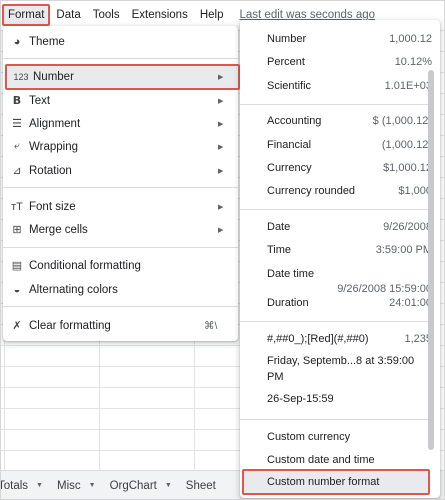 Image resolution: width=445 pixels, height=500 pixels. What do you see at coordinates (17, 206) in the screenshot?
I see `font-size-icon: тT` at bounding box center [17, 206].